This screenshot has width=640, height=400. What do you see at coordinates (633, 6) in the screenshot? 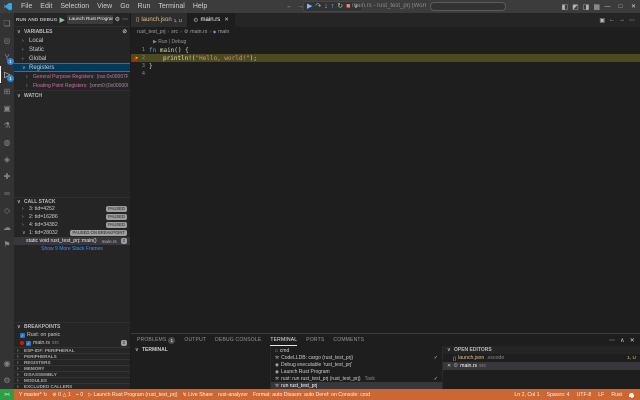
I see `close-button: ✕` at bounding box center [633, 6].